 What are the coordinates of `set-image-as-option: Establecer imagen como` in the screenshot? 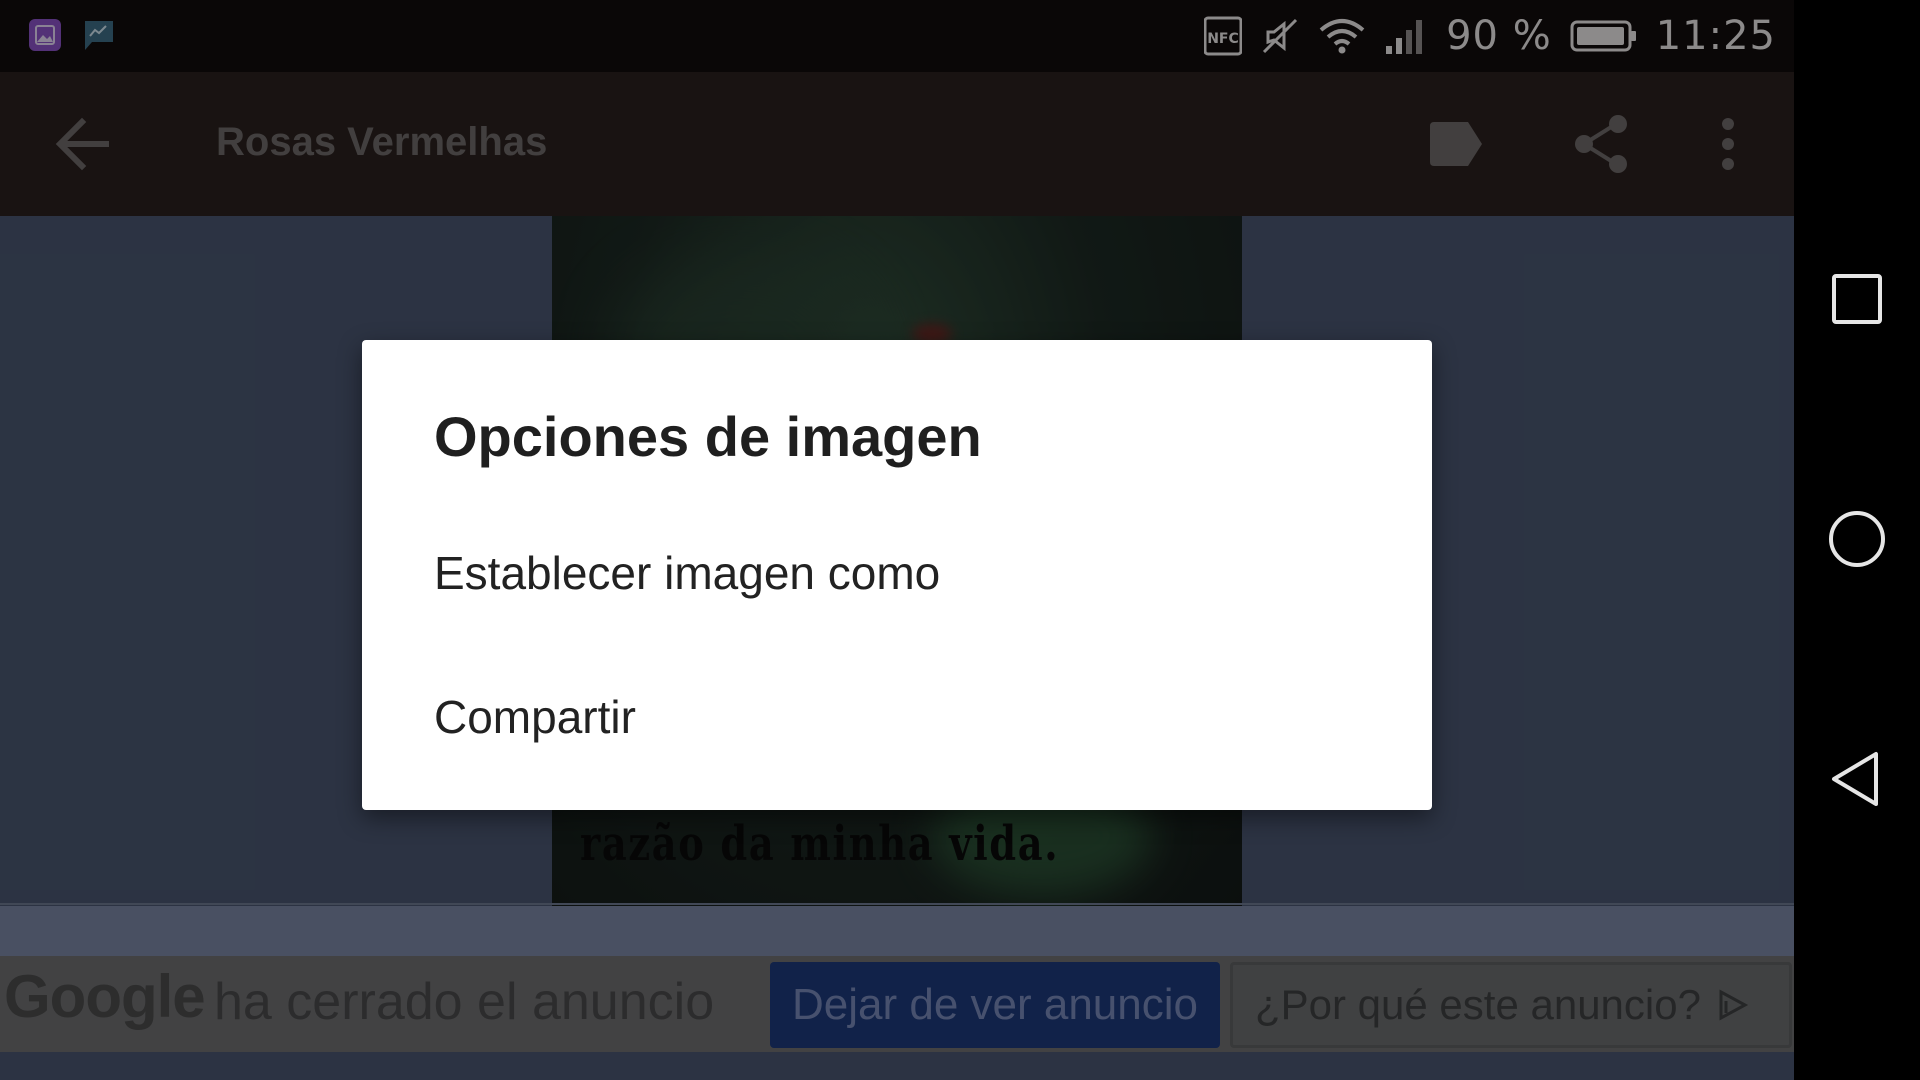 It's located at (687, 573).